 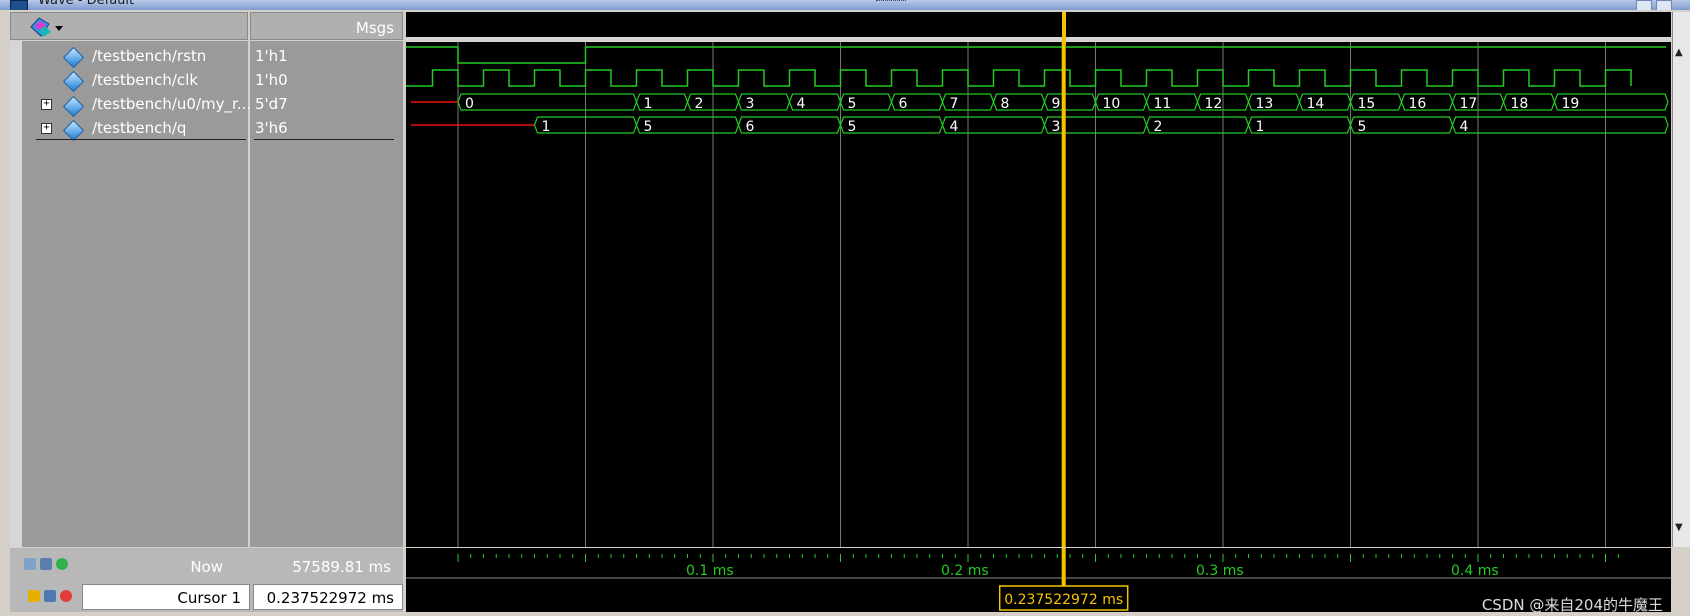 What do you see at coordinates (1571, 104) in the screenshot?
I see `wave-counter-value: 19` at bounding box center [1571, 104].